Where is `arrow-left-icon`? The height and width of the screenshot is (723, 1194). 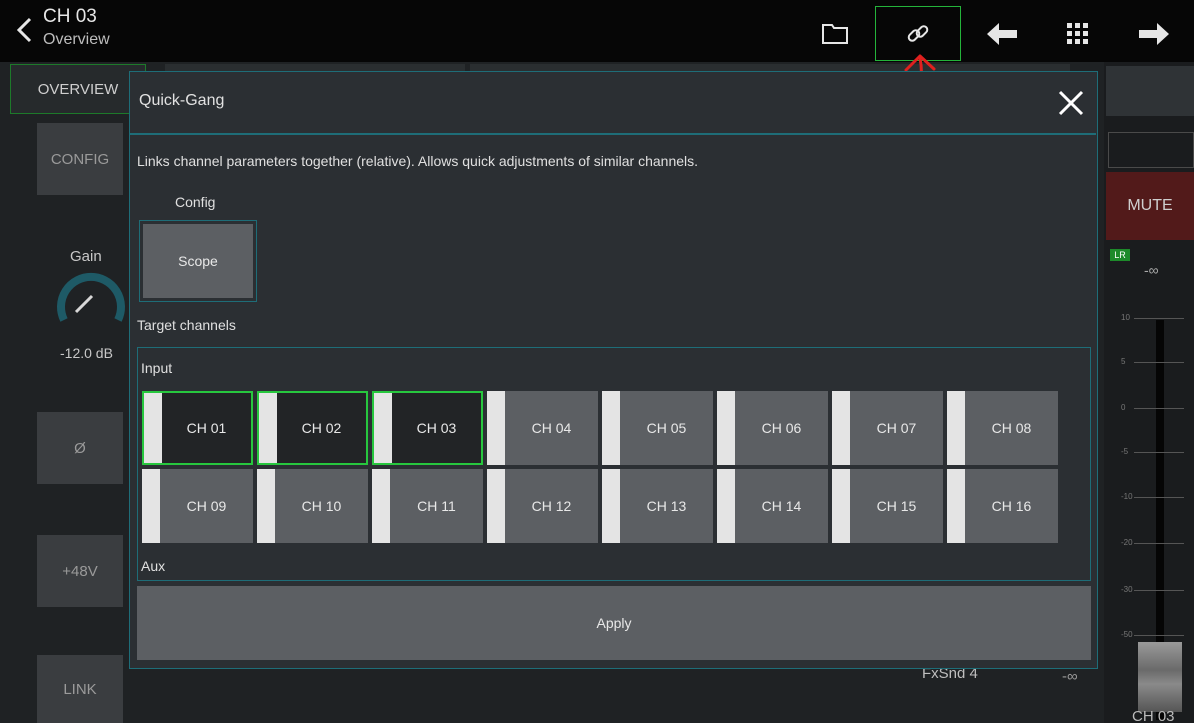 arrow-left-icon is located at coordinates (1002, 33).